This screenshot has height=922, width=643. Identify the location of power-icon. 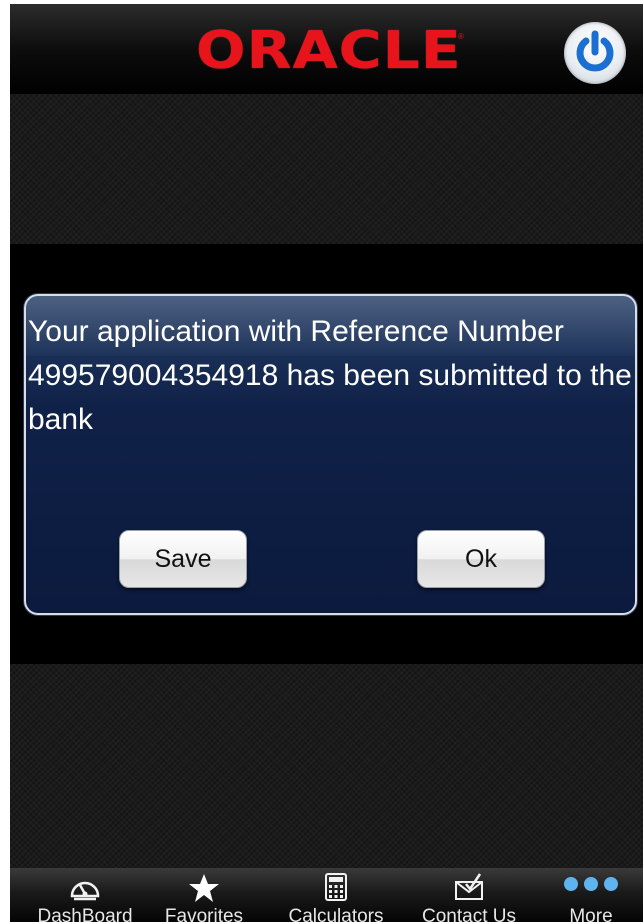
(595, 51).